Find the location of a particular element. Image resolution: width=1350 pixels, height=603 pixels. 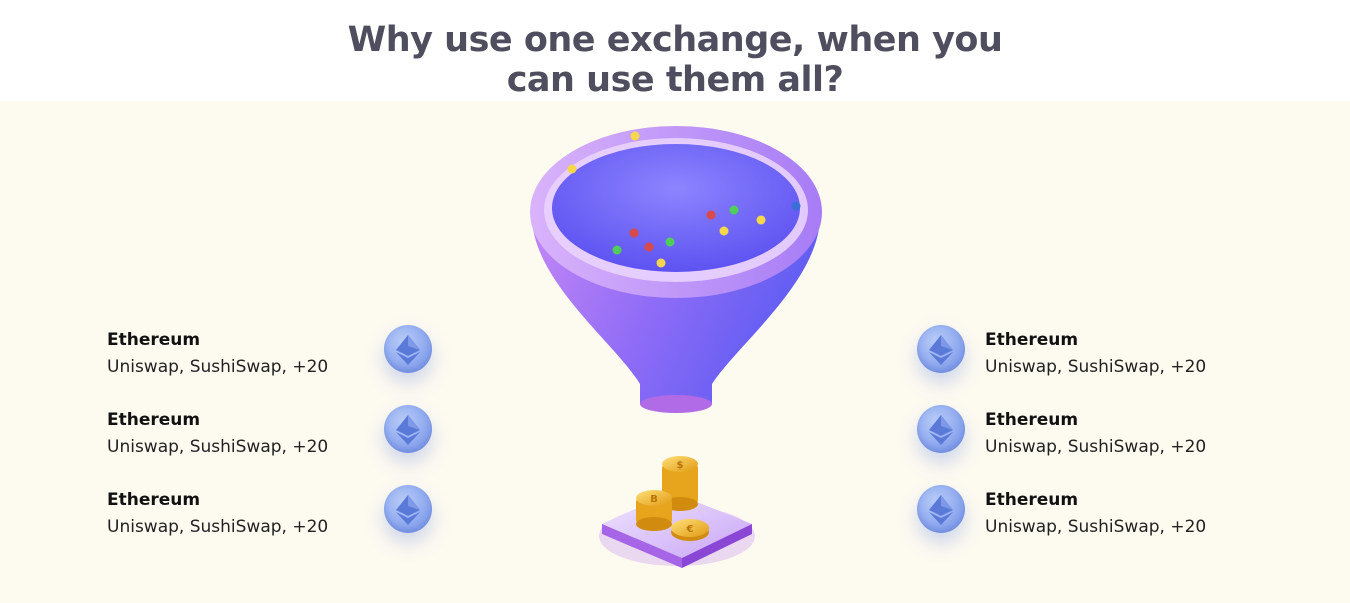

right-exchange-item-3: Ethereum Uniswap, SushiSwap, +20 is located at coordinates (1115, 519).